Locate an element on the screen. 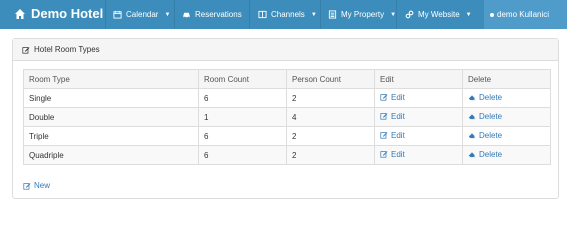  person-count-cell: 4 is located at coordinates (330, 117).